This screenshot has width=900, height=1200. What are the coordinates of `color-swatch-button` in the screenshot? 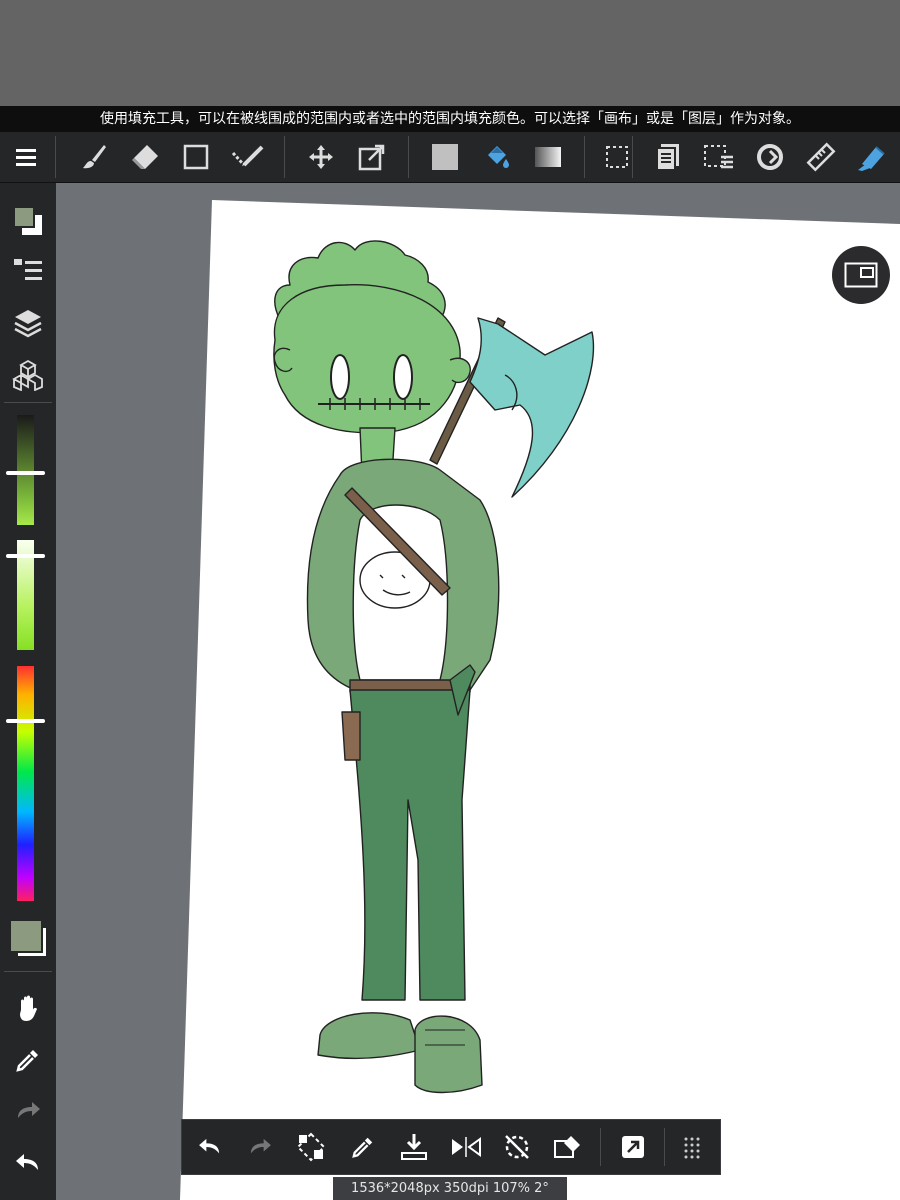 It's located at (28, 221).